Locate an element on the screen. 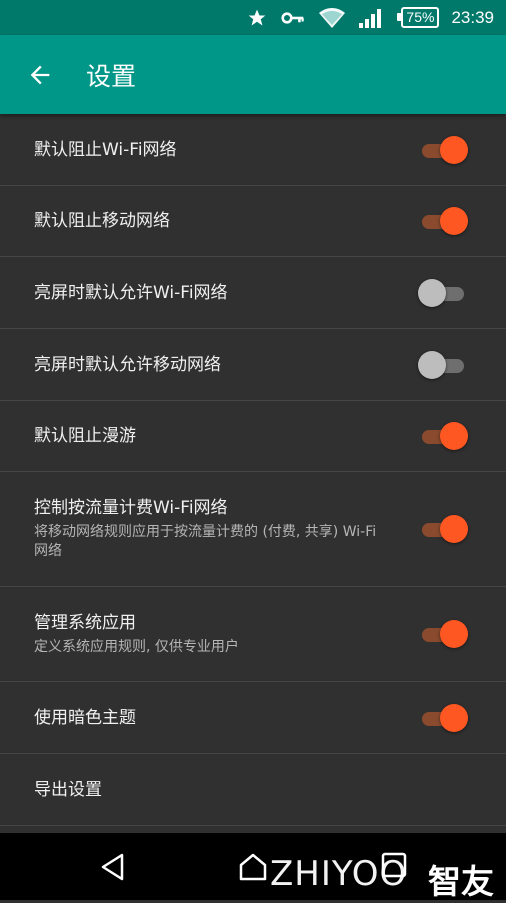  setting-export: 导出设置 is located at coordinates (253, 790).